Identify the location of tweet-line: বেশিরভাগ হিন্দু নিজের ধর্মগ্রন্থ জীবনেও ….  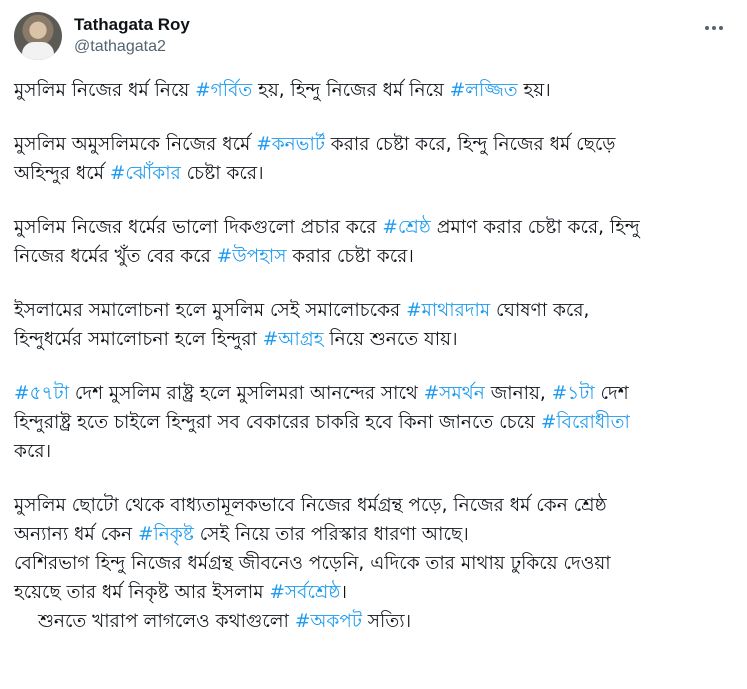
(374, 563).